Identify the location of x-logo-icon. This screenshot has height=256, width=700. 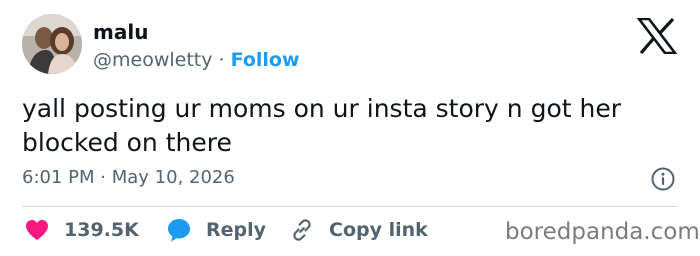
(657, 36).